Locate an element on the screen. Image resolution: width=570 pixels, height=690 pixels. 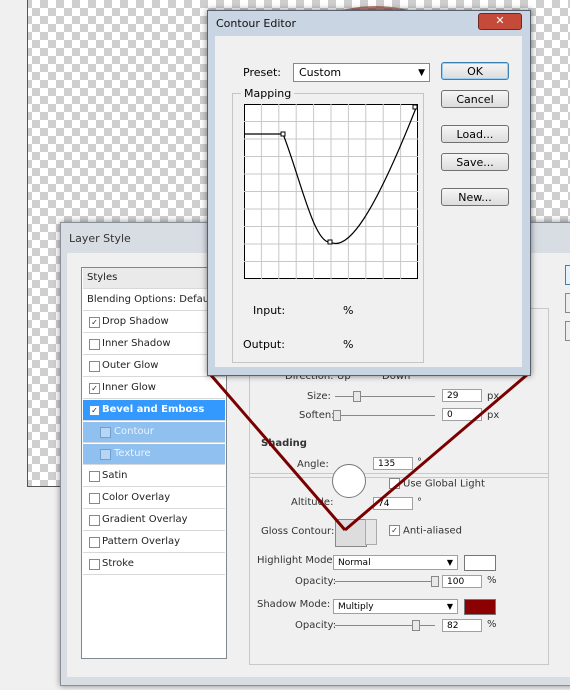
close-icon: ✕ is located at coordinates (500, 20).